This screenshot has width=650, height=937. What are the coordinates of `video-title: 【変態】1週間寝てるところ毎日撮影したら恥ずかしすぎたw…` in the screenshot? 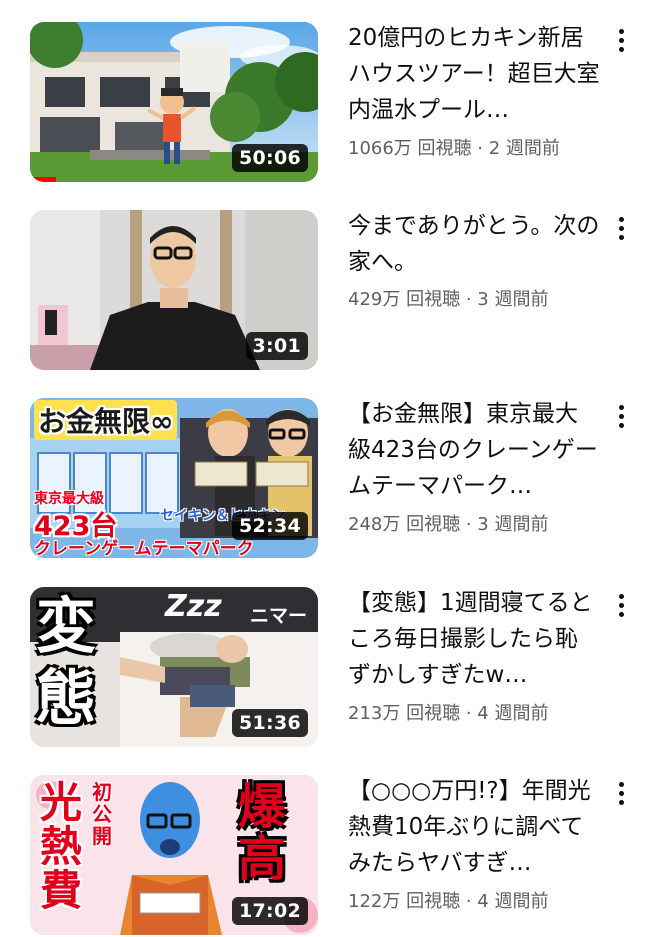 It's located at (474, 639).